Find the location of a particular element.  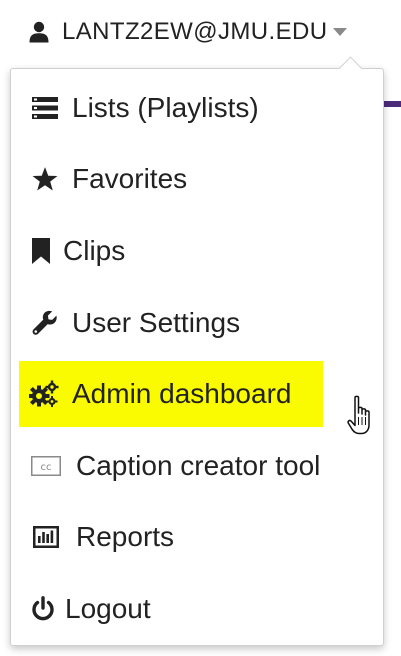

menu-item-label: Caption creator tool is located at coordinates (198, 465).